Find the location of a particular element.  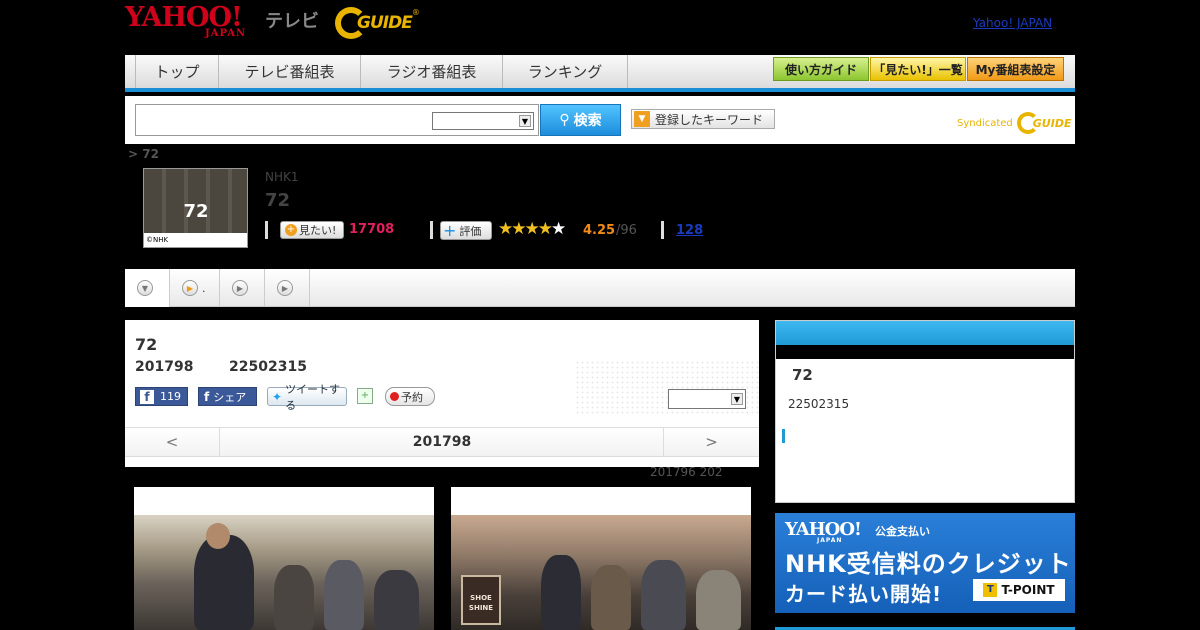

previous-date-button: < is located at coordinates (172, 442).